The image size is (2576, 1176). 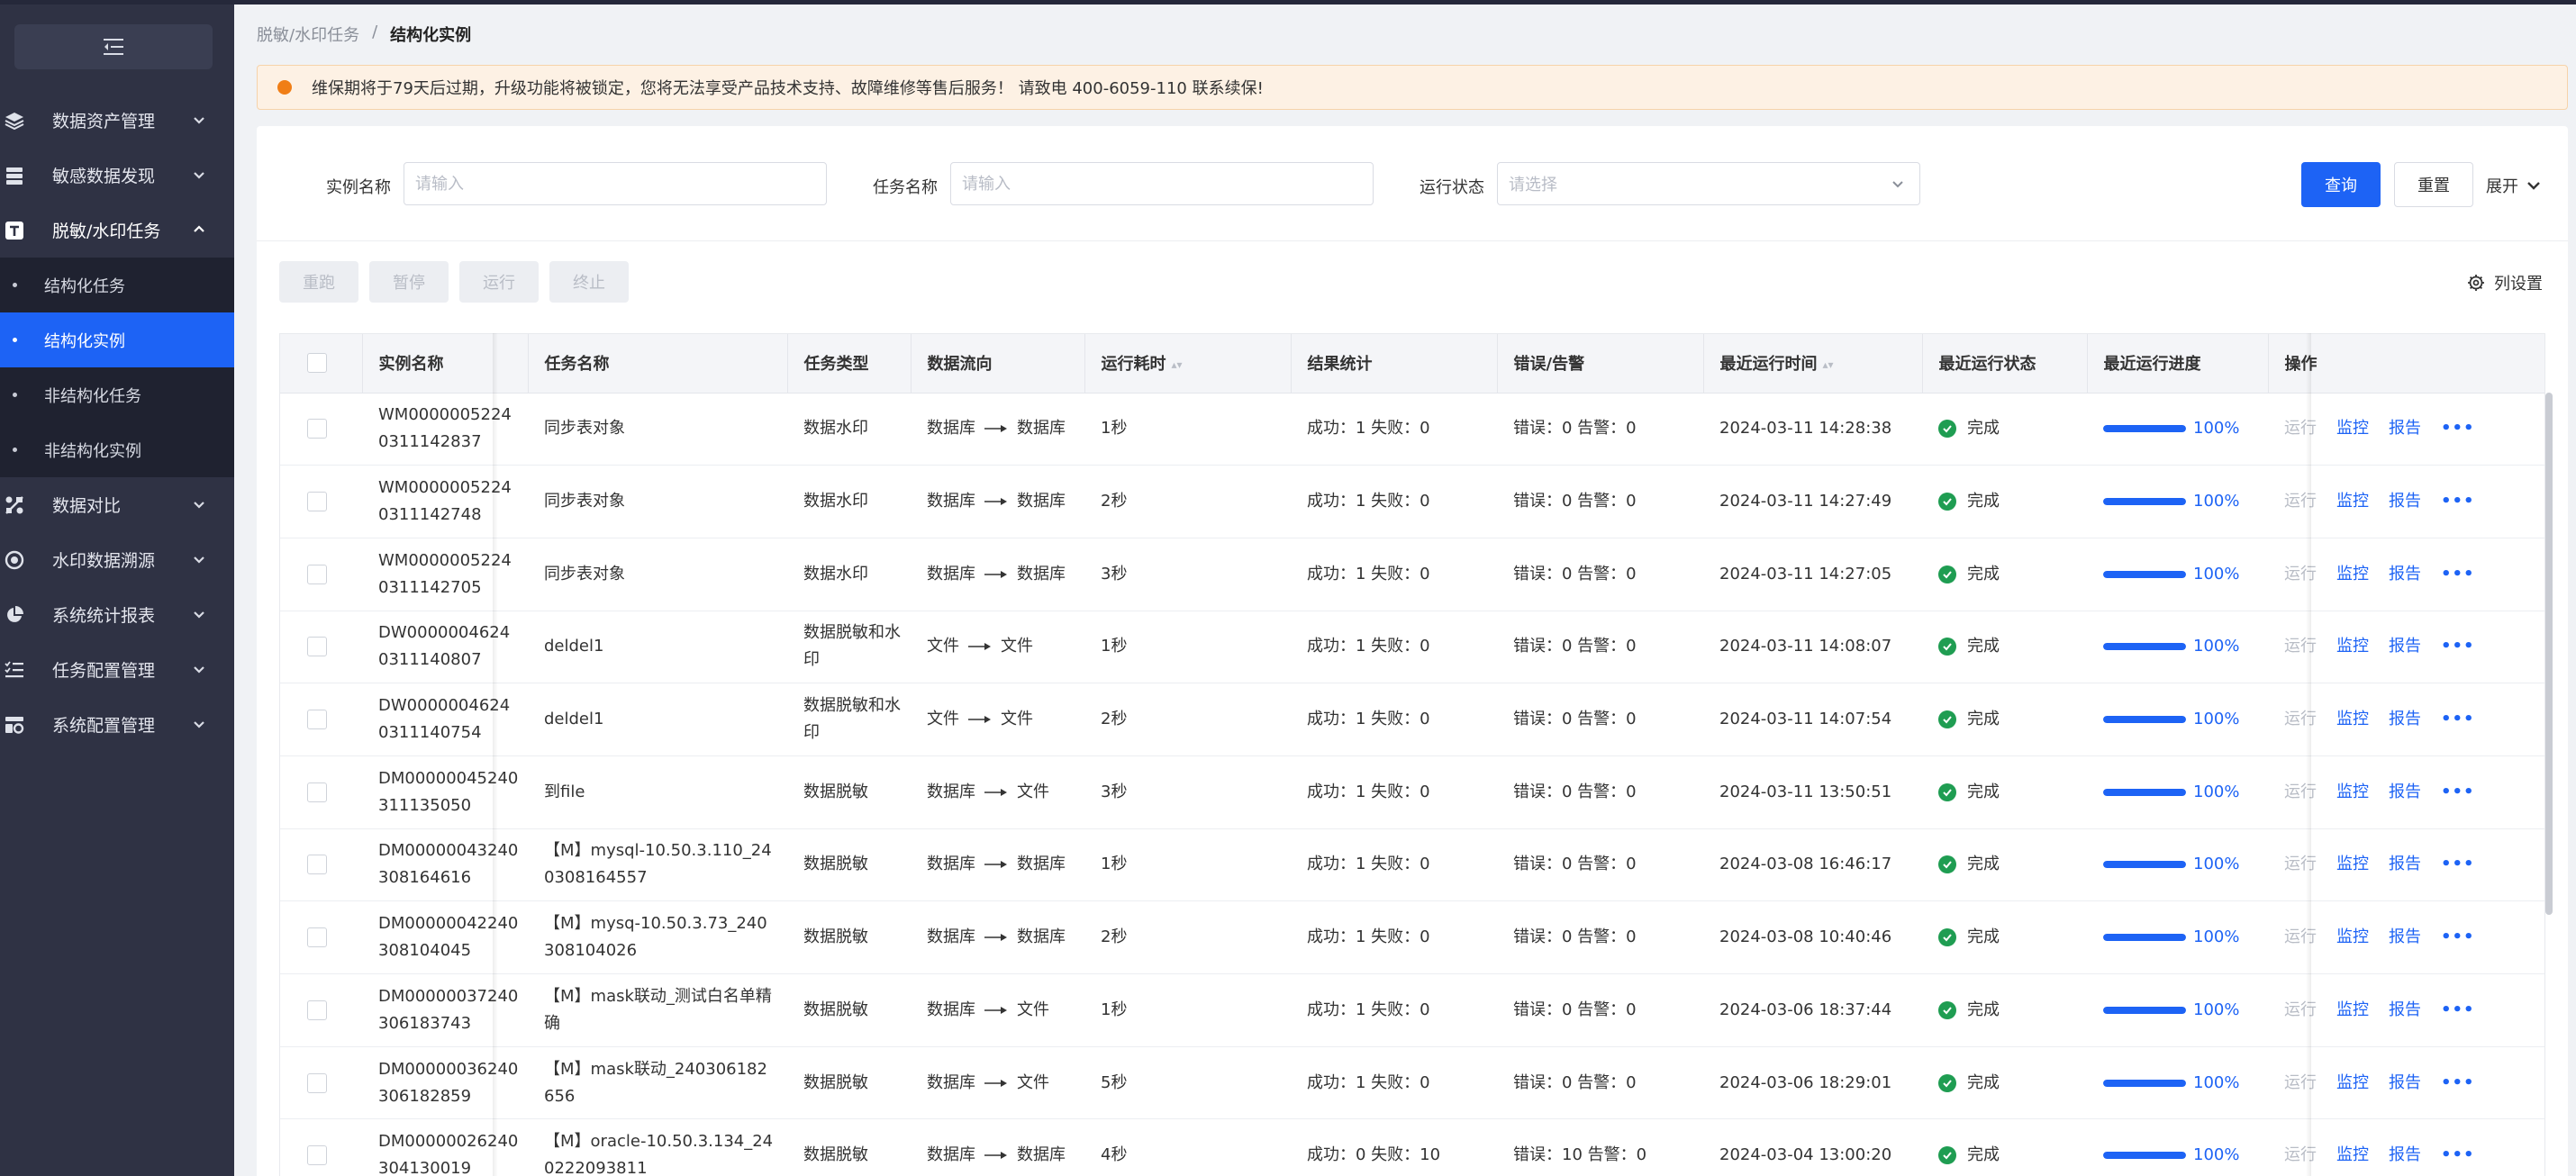 I want to click on column-settings-button: 列设置, so click(x=2505, y=282).